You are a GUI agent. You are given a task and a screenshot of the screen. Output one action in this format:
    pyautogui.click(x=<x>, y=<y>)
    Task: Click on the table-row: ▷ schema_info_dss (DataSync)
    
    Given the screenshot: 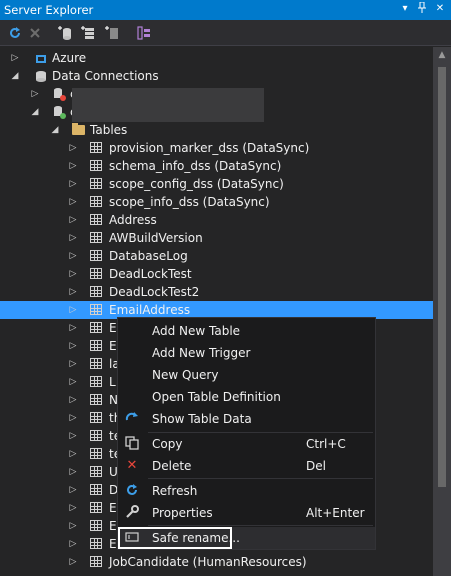 What is the action you would take?
    pyautogui.click(x=216, y=166)
    